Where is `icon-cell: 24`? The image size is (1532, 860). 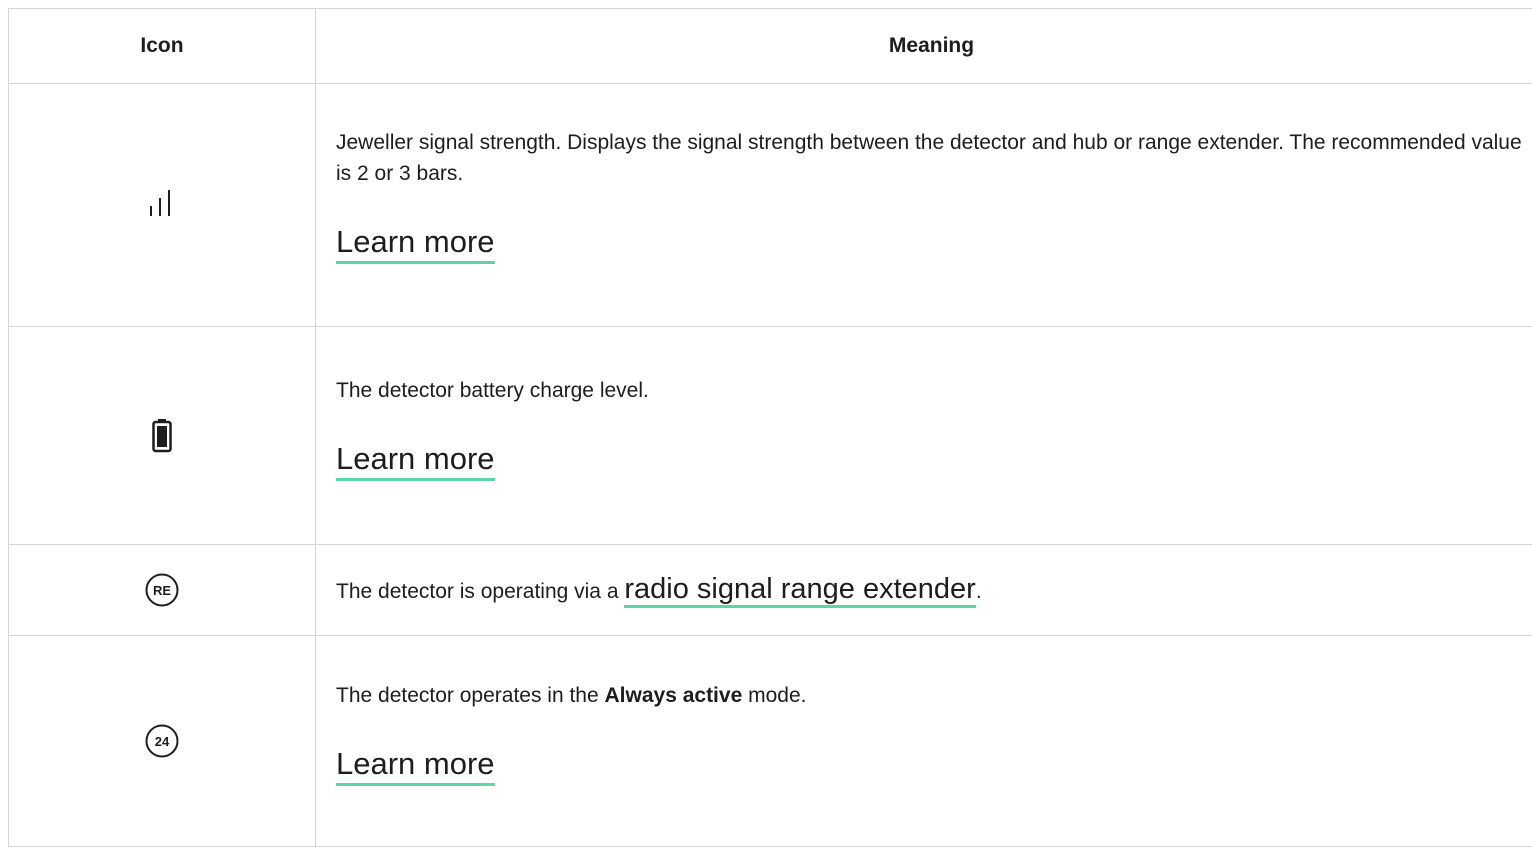 icon-cell: 24 is located at coordinates (162, 741).